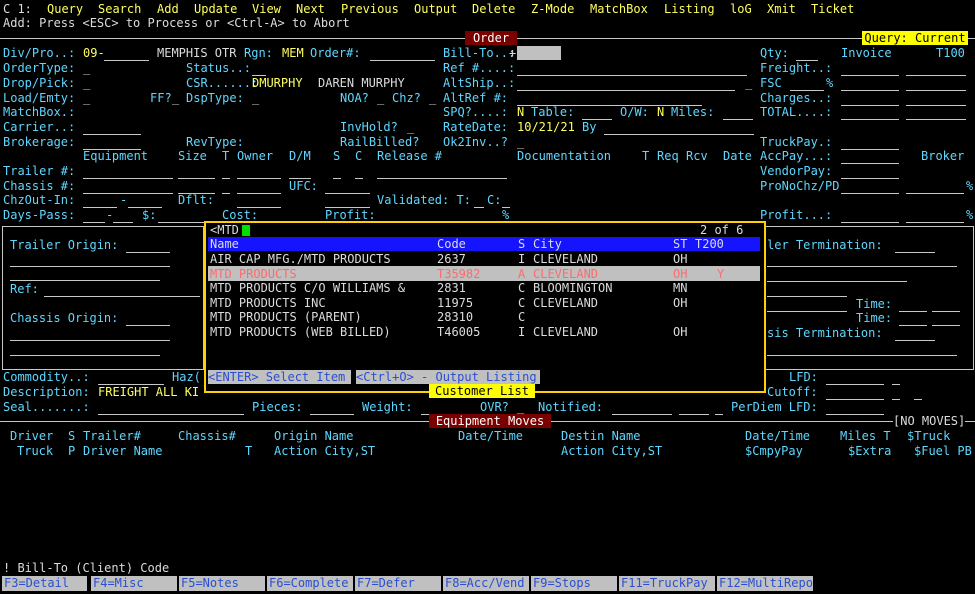 This screenshot has width=975, height=594. What do you see at coordinates (862, 266) in the screenshot?
I see `trailer-termination-line2` at bounding box center [862, 266].